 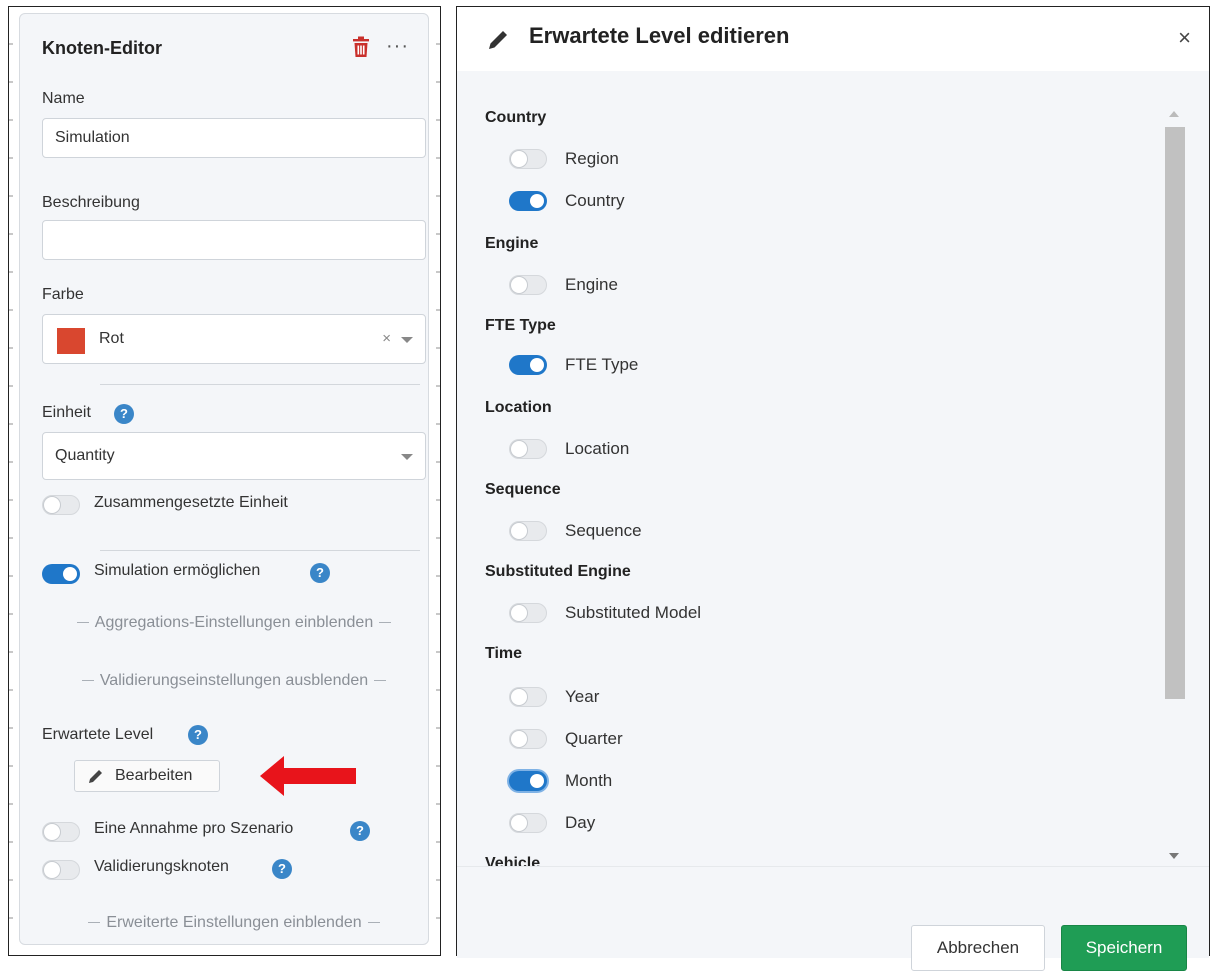 I want to click on unit-select: Quantity, so click(x=234, y=456).